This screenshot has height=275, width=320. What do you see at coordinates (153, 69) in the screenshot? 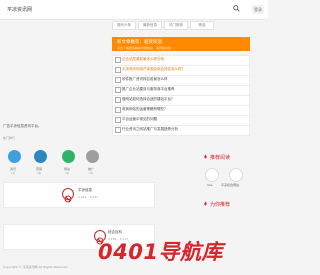
I see `list-item-text: 平凉资讯网用户体验及综合排名怎么样？` at bounding box center [153, 69].